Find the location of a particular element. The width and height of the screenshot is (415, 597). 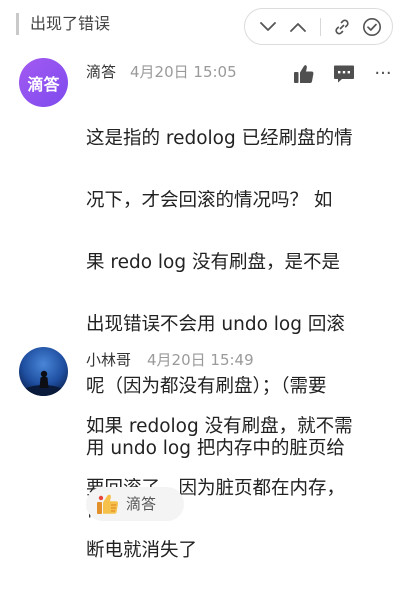

comment-line: 况下，才会回滚的情况吗？ 如 is located at coordinates (209, 200).